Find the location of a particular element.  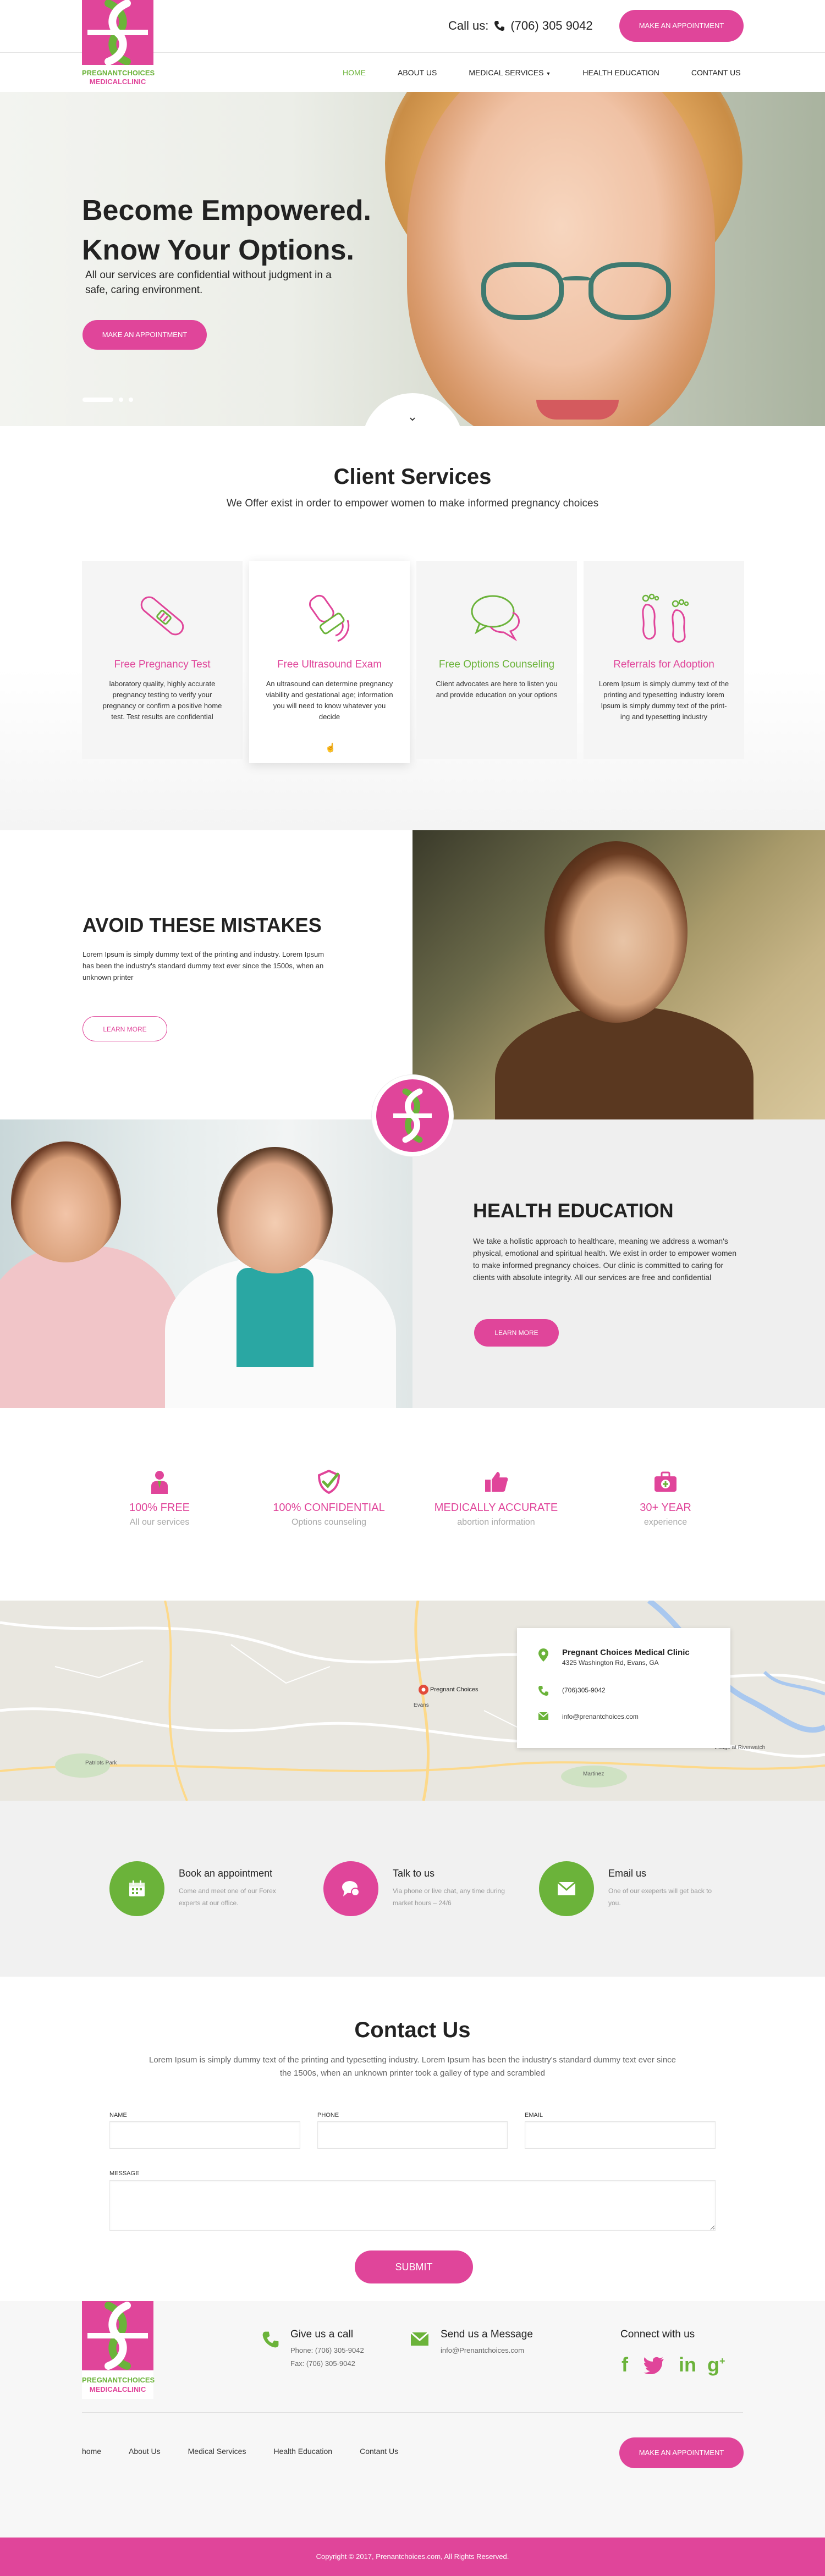

service-card-title: Free Pregnancy Test is located at coordinates (162, 664).